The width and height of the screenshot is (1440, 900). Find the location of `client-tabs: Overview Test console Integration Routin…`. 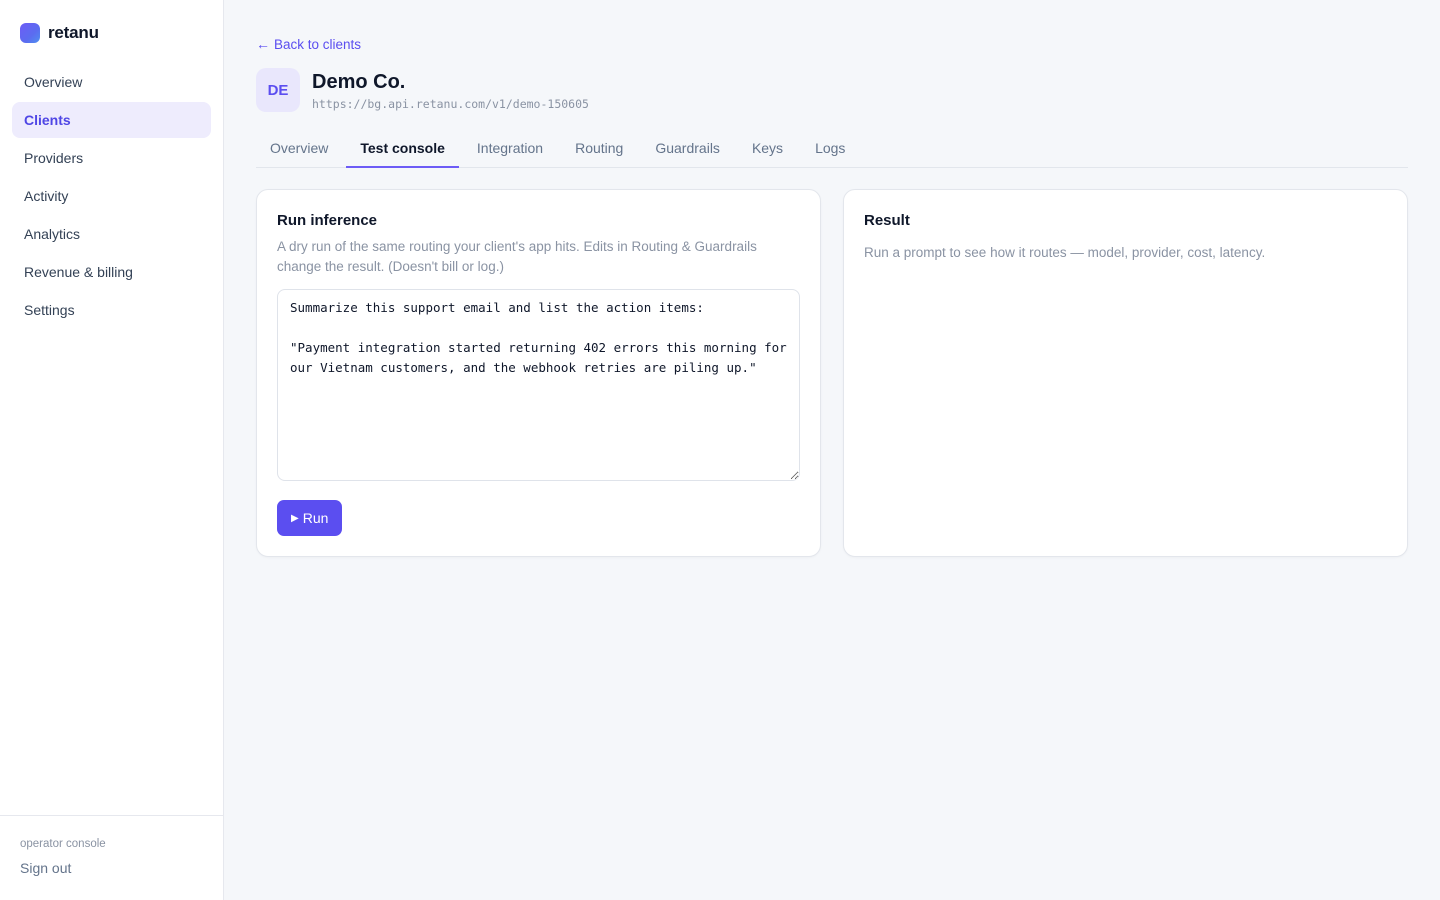

client-tabs: Overview Test console Integration Routin… is located at coordinates (832, 149).